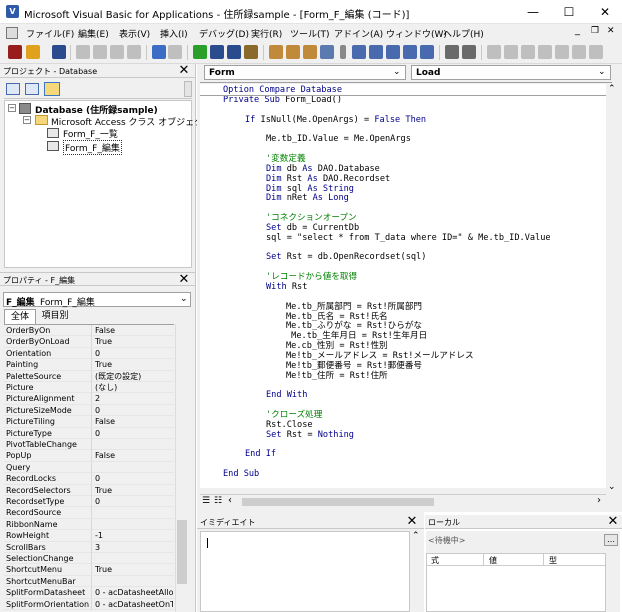  What do you see at coordinates (174, 33) in the screenshot?
I see `menu-insert: 挿入(I)` at bounding box center [174, 33].